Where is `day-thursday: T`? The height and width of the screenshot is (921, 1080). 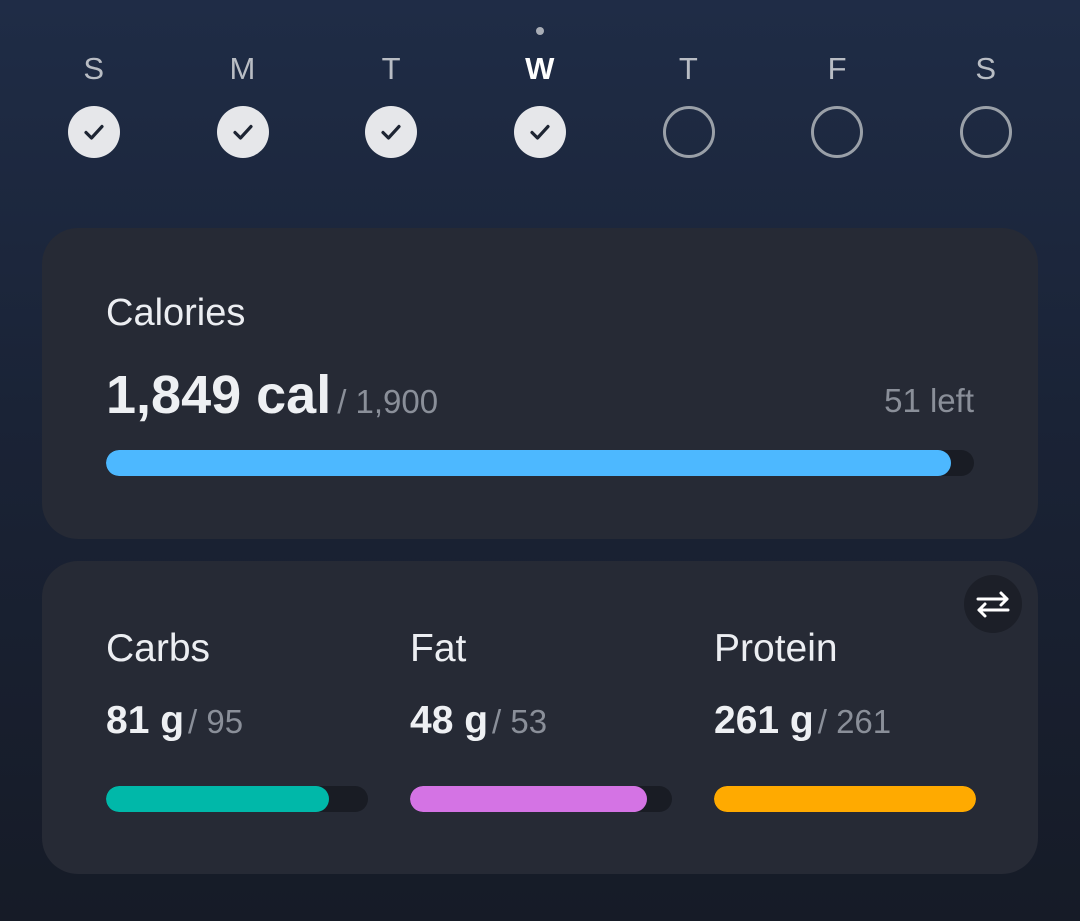 day-thursday: T is located at coordinates (689, 100).